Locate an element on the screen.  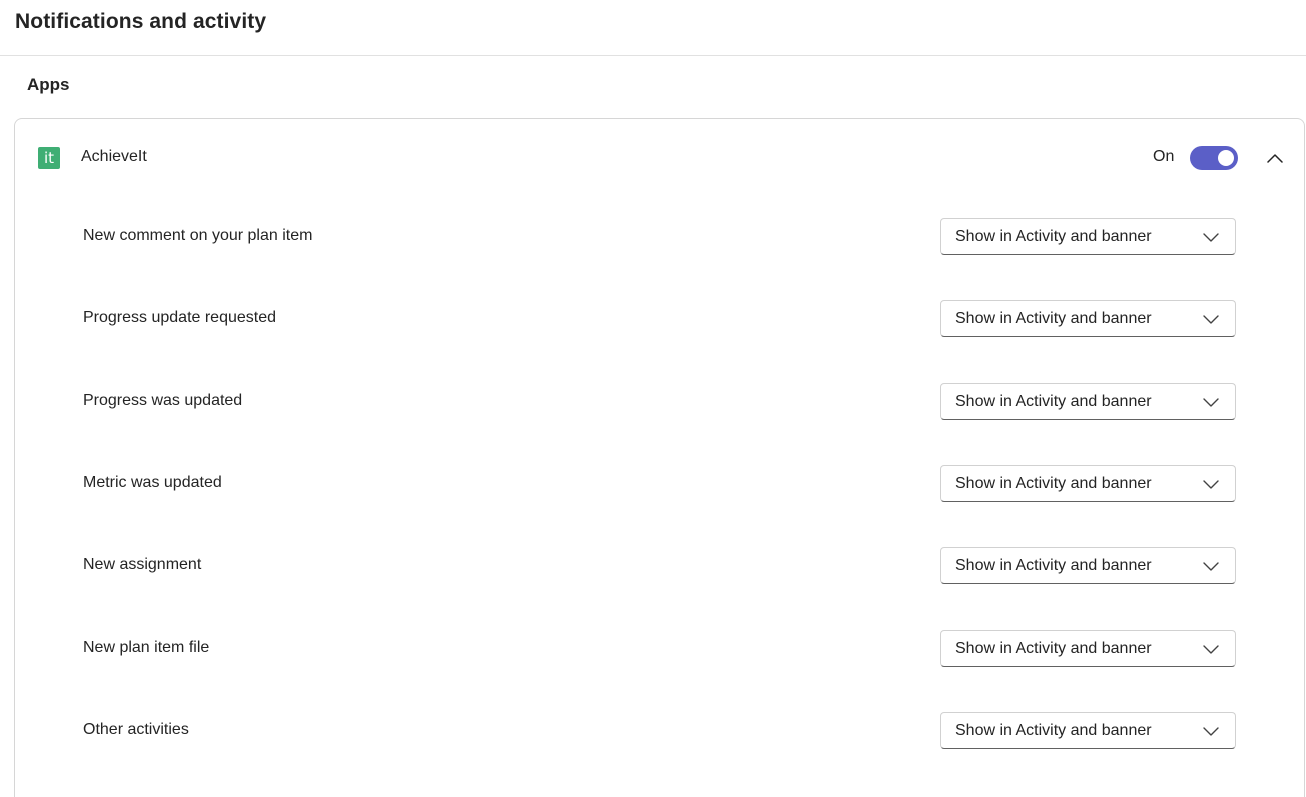
collapse-button is located at coordinates (1275, 158).